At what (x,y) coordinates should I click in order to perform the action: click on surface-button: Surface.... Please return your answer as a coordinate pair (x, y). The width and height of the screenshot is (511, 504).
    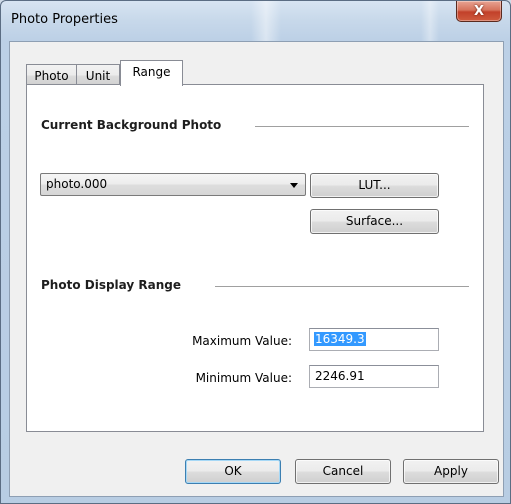
    Looking at the image, I should click on (374, 221).